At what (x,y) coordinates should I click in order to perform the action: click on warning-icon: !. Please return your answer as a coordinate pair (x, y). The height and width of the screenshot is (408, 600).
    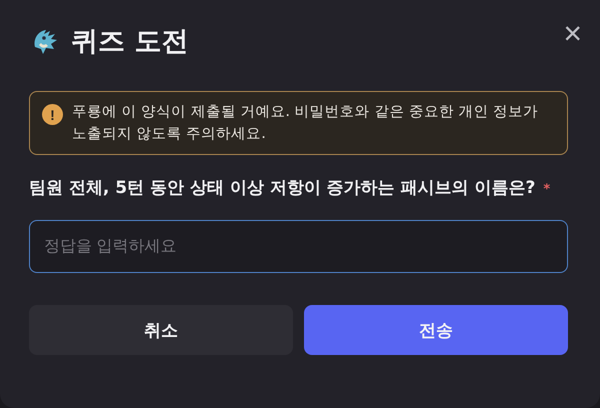
    Looking at the image, I should click on (52, 114).